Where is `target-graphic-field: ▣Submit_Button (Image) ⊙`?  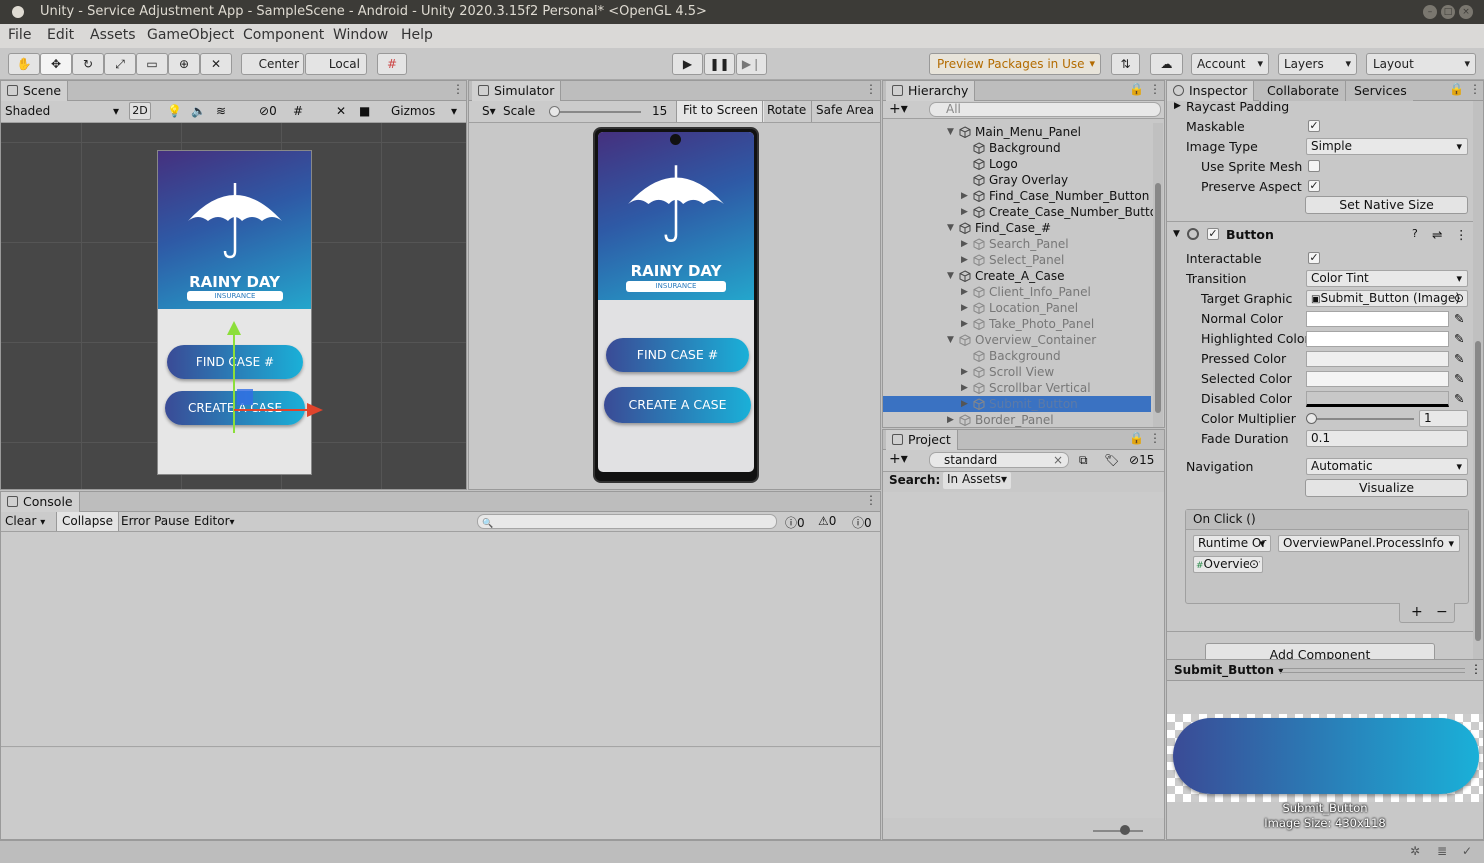 target-graphic-field: ▣Submit_Button (Image) ⊙ is located at coordinates (1387, 298).